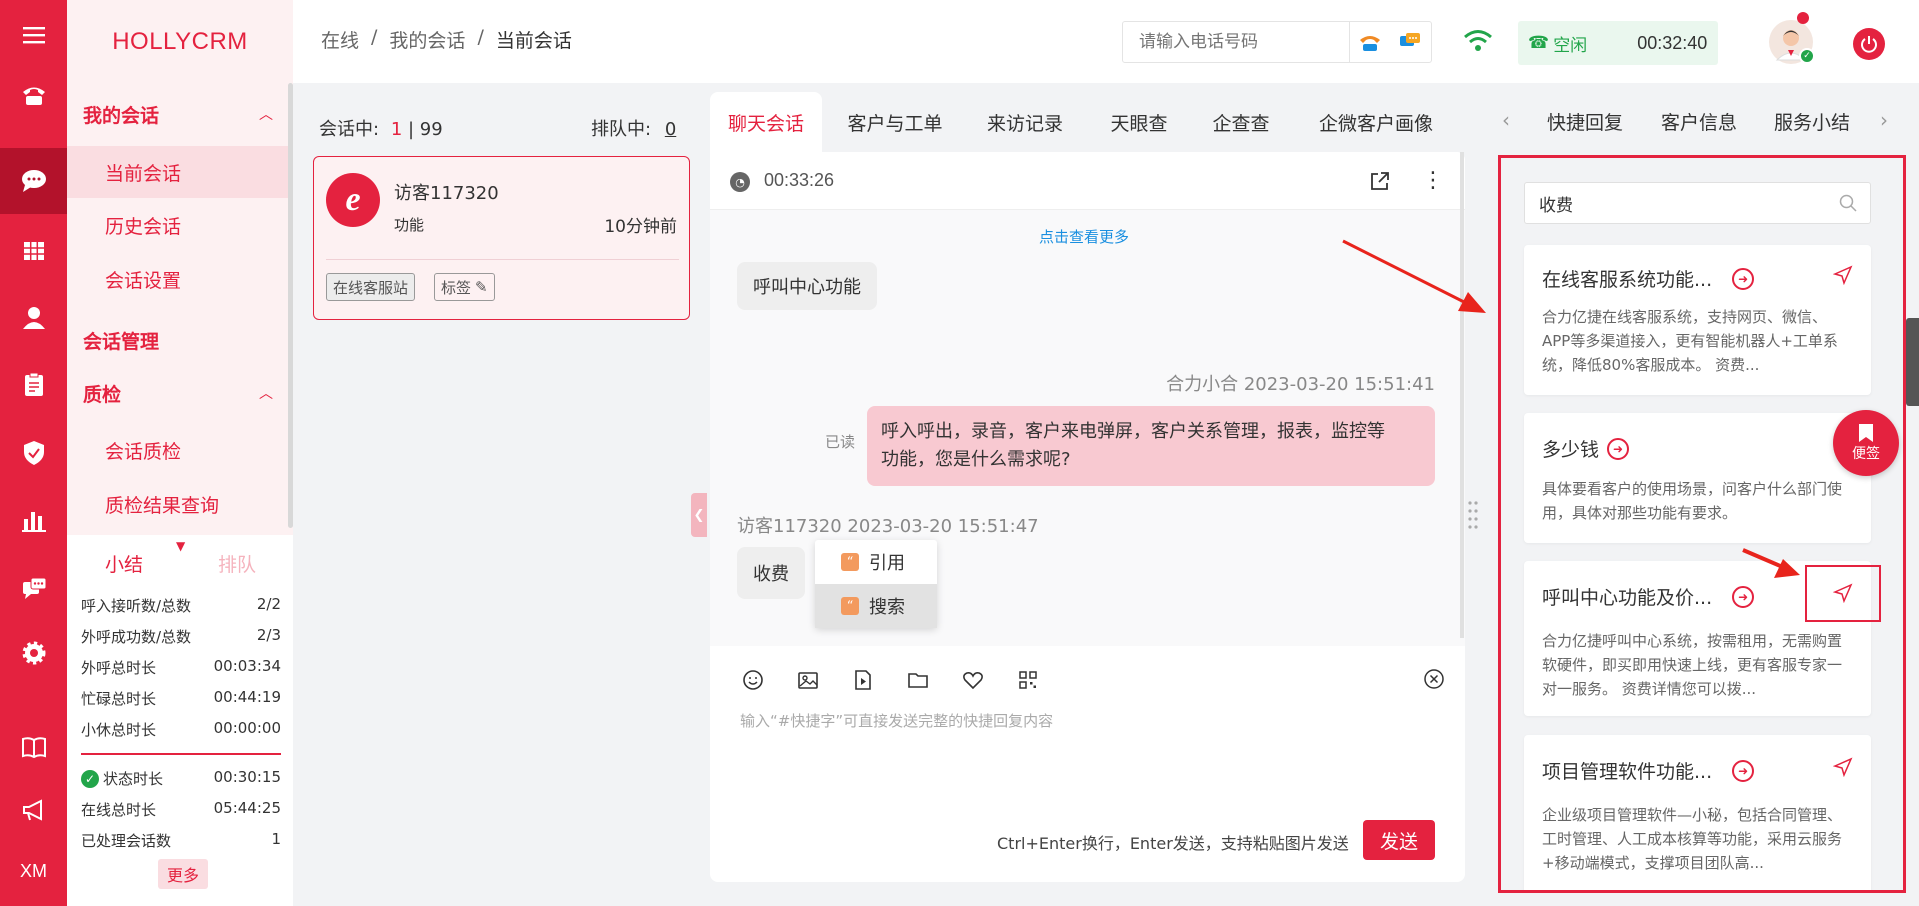  I want to click on video-icon, so click(863, 680).